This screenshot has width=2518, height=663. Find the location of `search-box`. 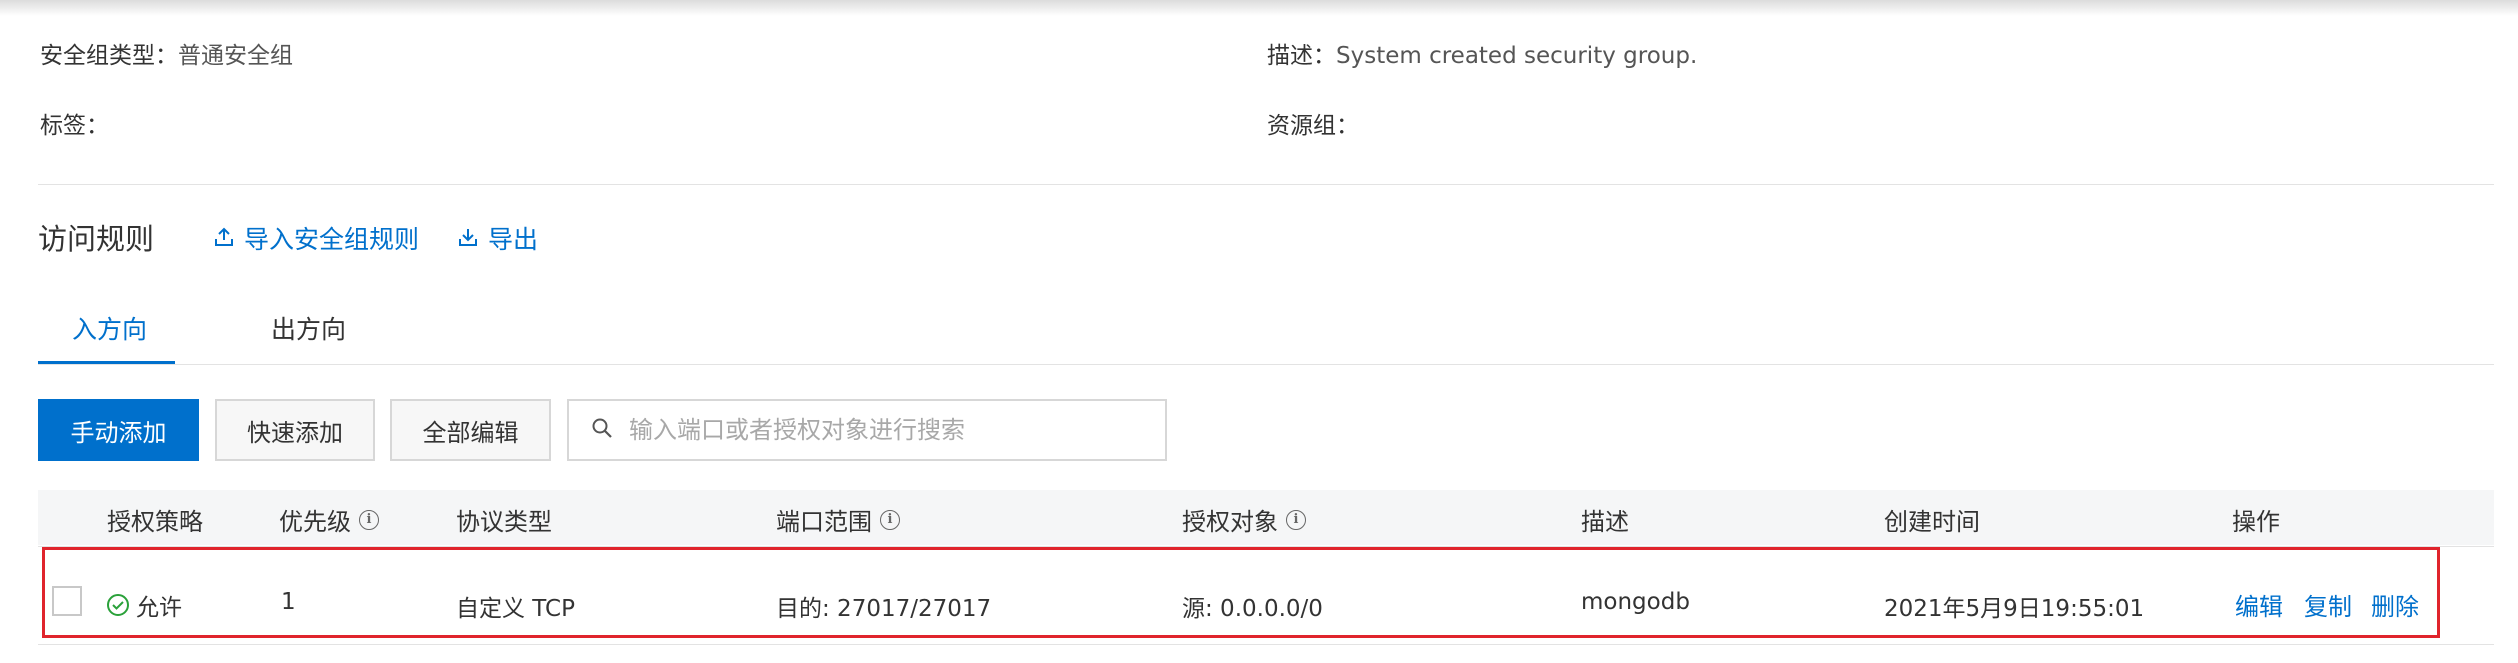

search-box is located at coordinates (867, 430).